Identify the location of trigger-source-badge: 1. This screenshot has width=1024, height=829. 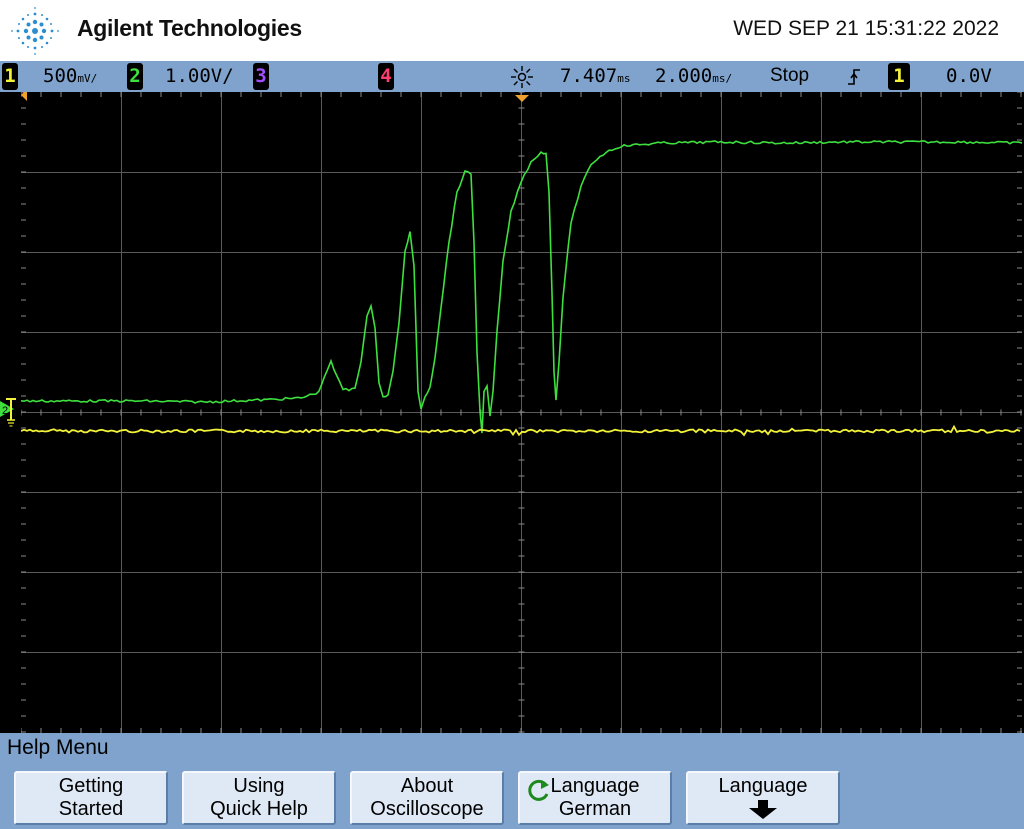
(899, 76).